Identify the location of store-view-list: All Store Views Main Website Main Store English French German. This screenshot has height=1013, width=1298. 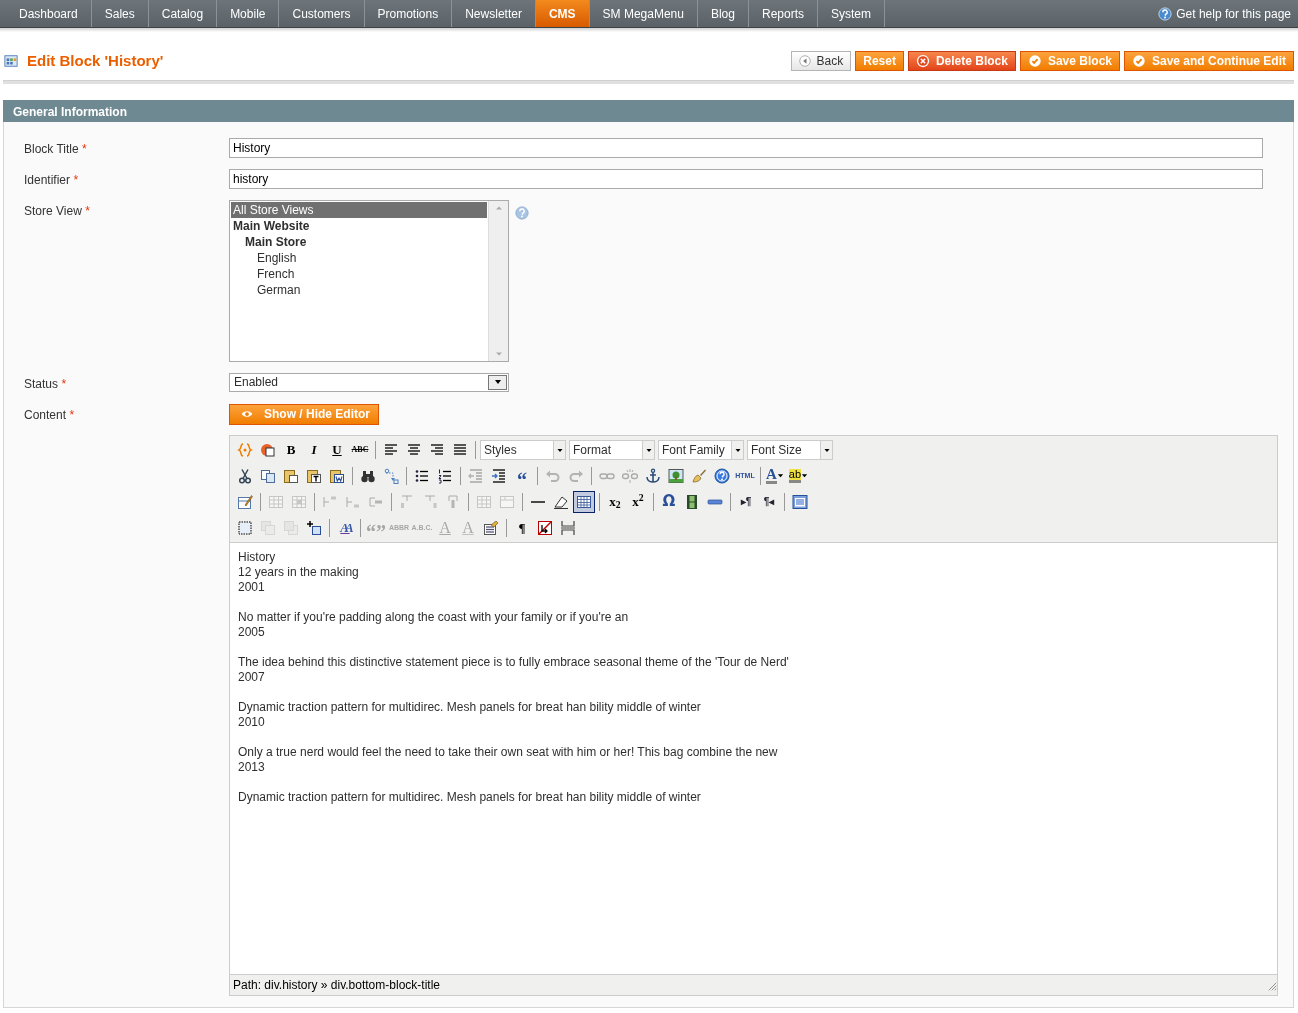
(369, 280).